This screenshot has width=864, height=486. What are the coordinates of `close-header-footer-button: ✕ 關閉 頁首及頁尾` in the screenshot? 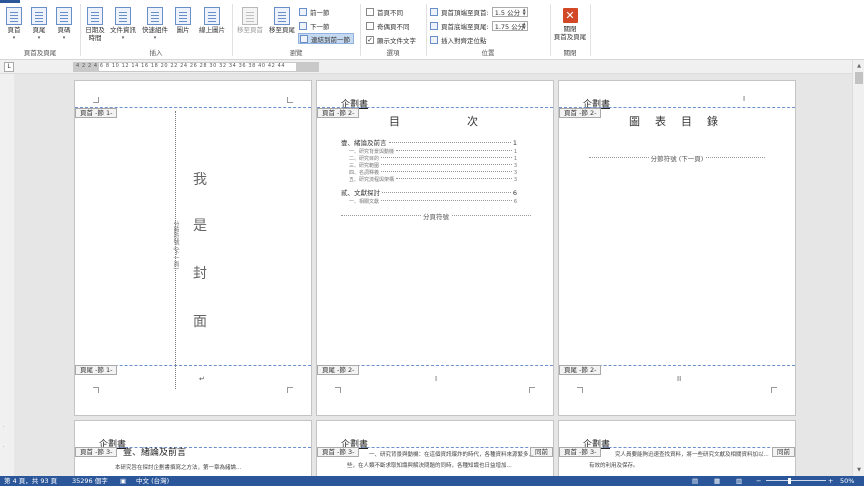 It's located at (570, 24).